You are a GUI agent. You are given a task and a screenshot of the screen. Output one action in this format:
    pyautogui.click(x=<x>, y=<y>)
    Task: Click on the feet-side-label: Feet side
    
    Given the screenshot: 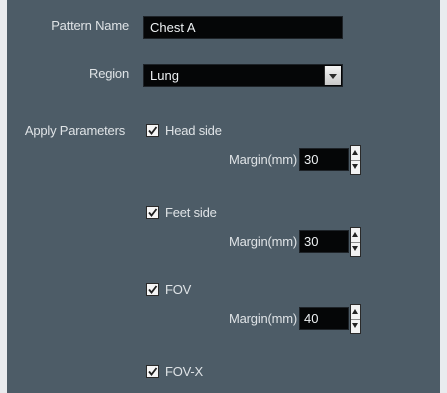 What is the action you would take?
    pyautogui.click(x=191, y=212)
    